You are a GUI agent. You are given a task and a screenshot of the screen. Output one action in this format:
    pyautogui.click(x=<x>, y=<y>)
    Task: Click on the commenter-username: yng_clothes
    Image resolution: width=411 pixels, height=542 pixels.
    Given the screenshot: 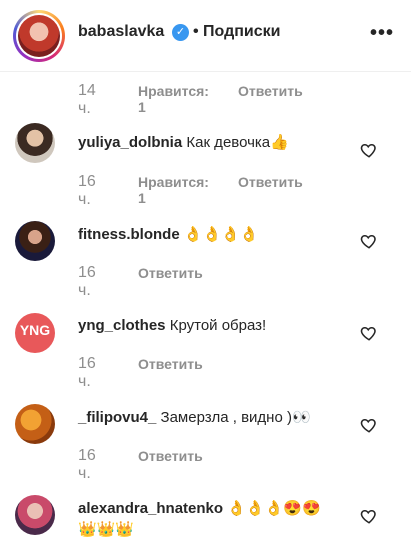 What is the action you would take?
    pyautogui.click(x=122, y=325)
    